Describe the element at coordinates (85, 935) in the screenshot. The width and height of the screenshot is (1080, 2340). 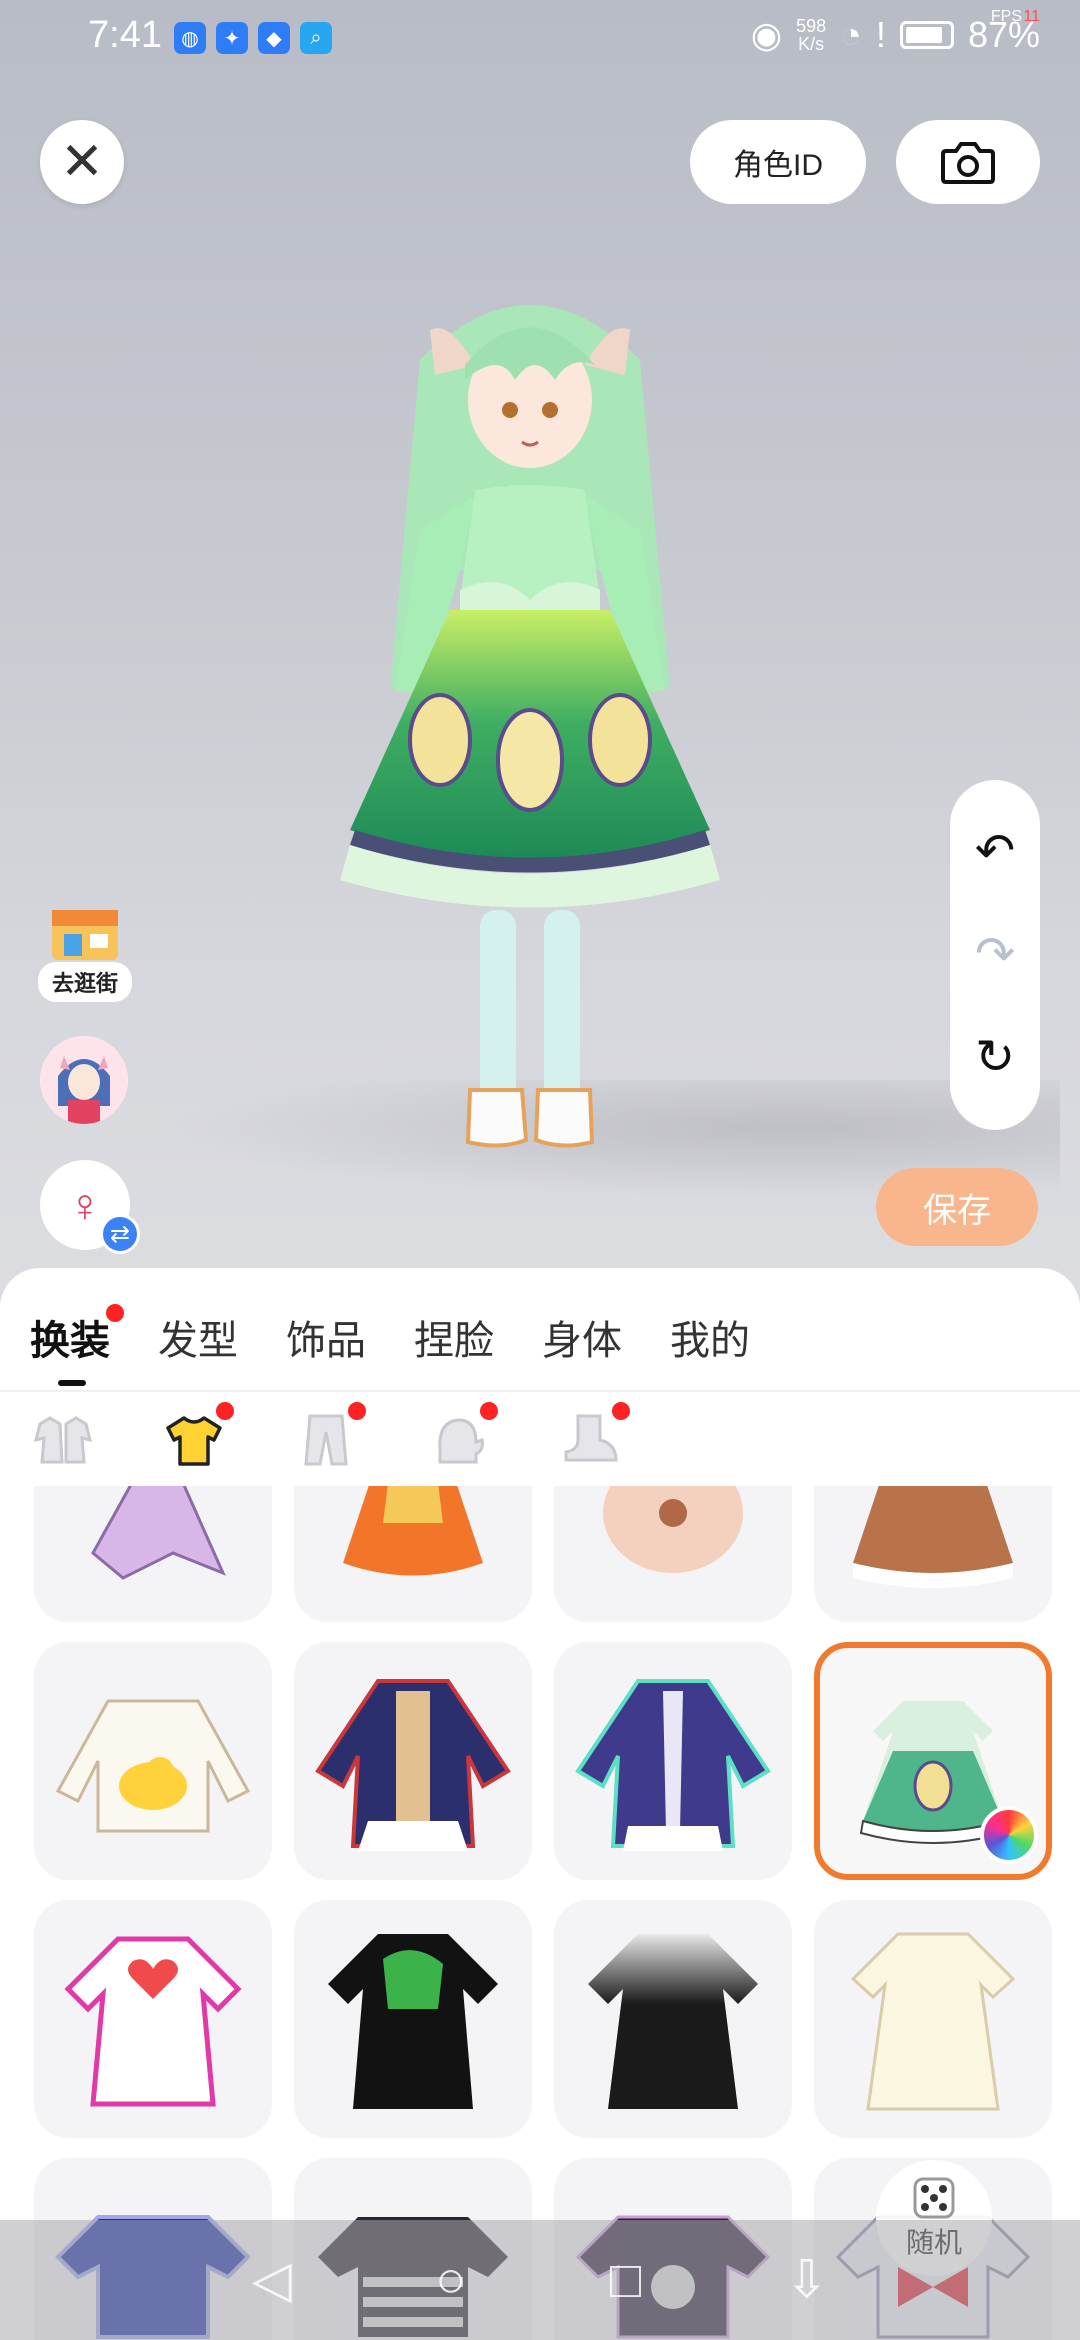
I see `shop-icon` at that location.